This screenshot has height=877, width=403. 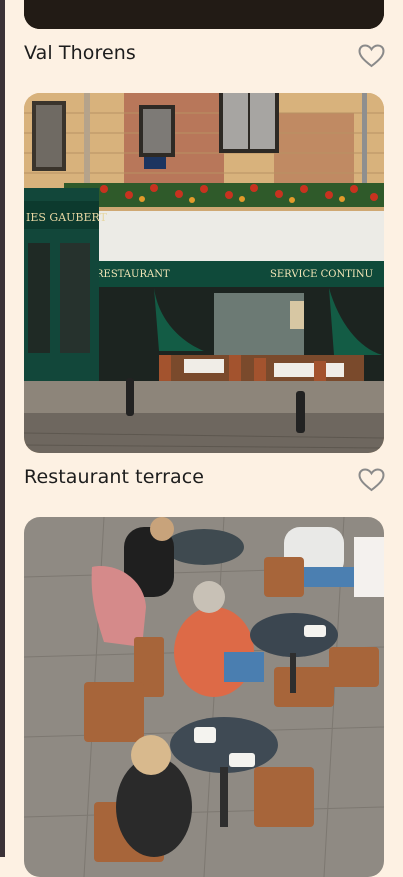 What do you see at coordinates (2, 428) in the screenshot?
I see `window-edge` at bounding box center [2, 428].